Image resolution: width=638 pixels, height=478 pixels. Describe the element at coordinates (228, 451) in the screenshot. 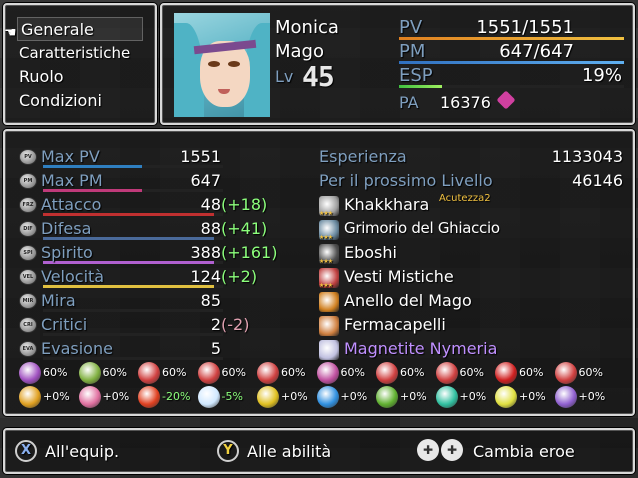

I see `y-button-icon: Y` at that location.